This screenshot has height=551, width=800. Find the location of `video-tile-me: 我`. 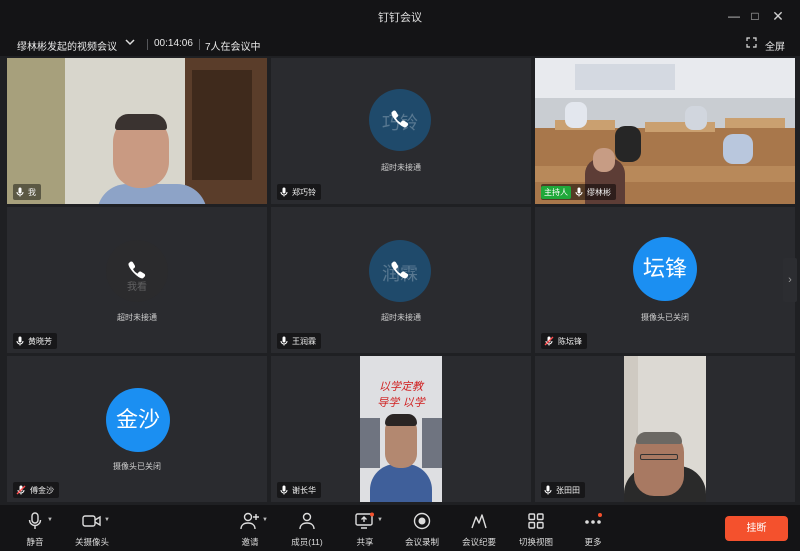

video-tile-me: 我 is located at coordinates (137, 131).